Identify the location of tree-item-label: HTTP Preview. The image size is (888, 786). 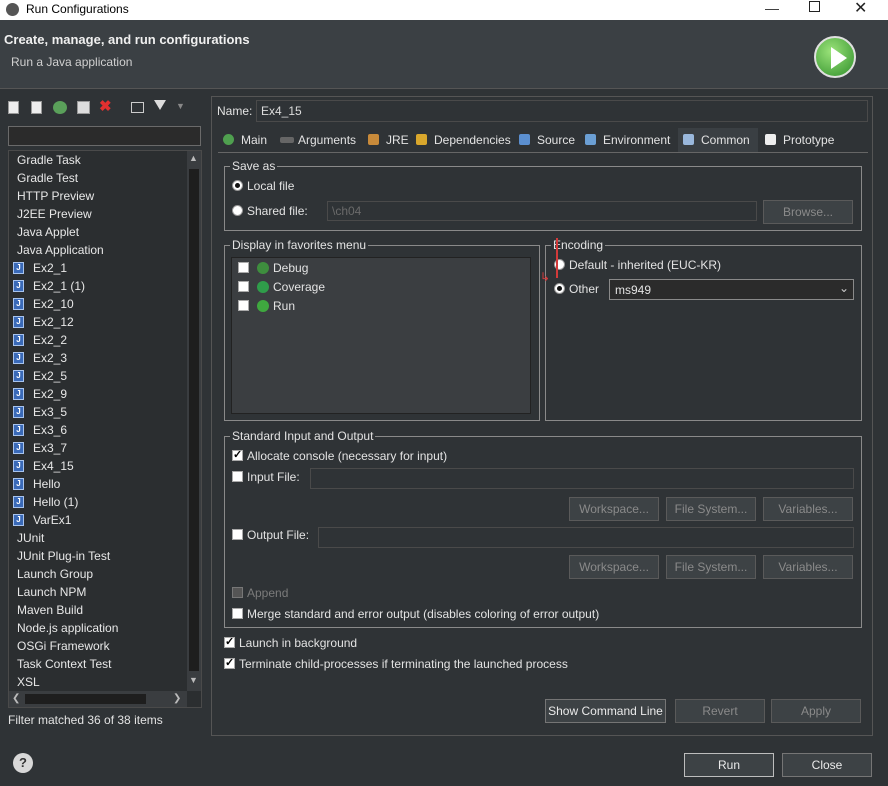
(56, 196).